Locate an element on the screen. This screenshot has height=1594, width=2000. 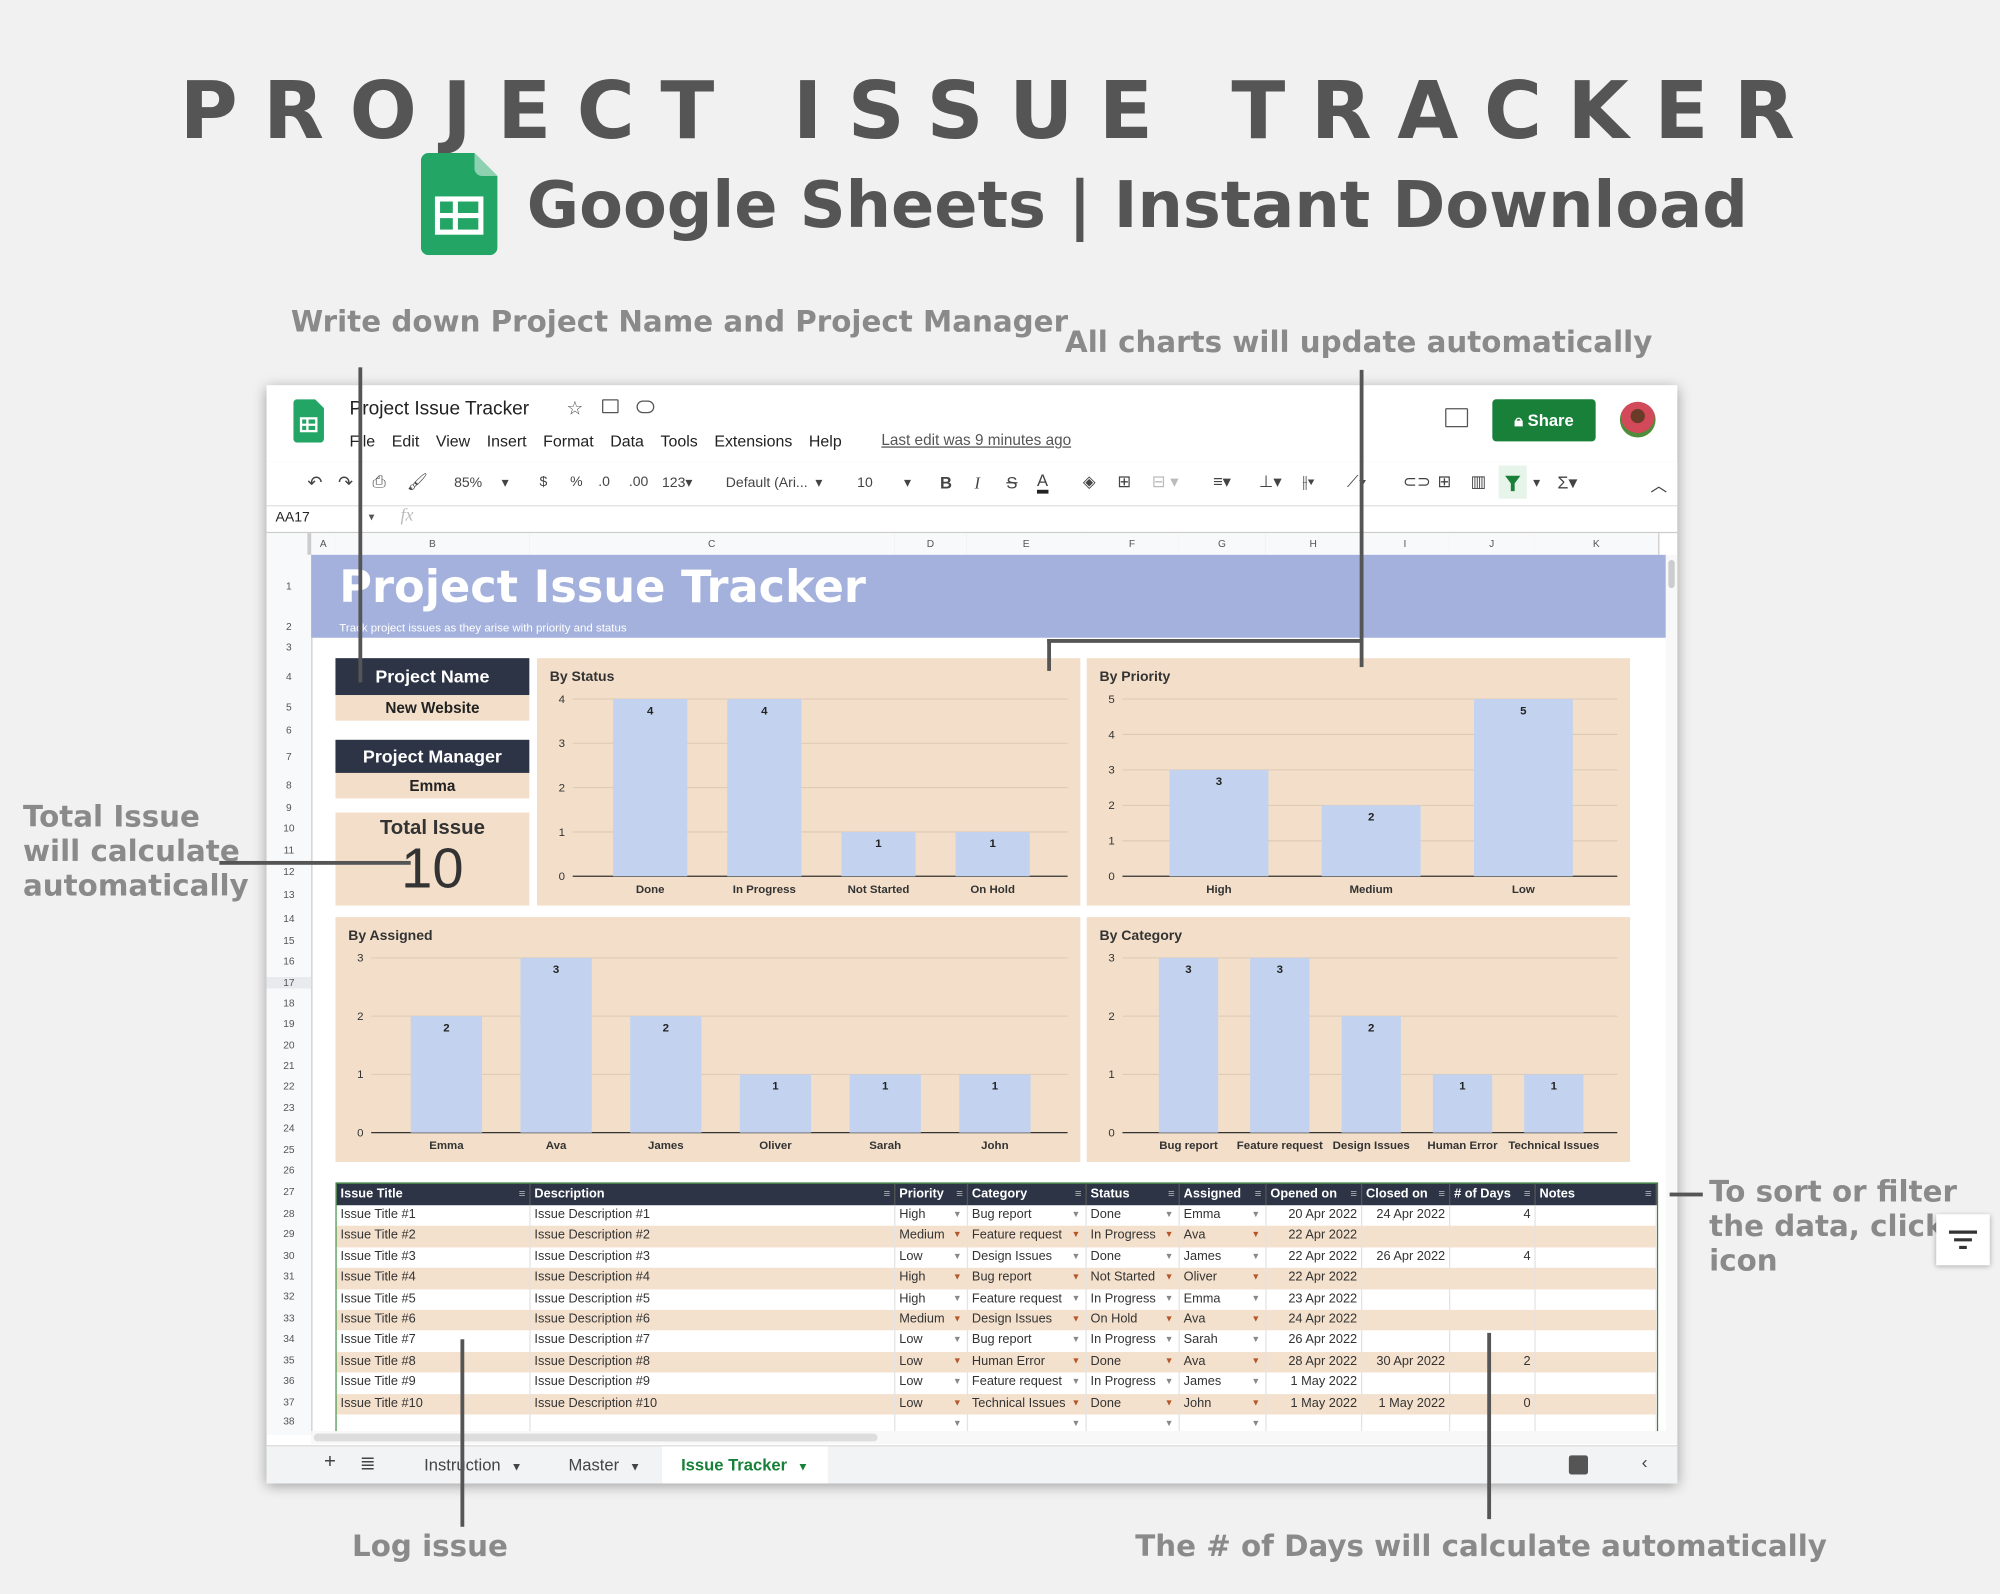
filter-button is located at coordinates (1512, 482).